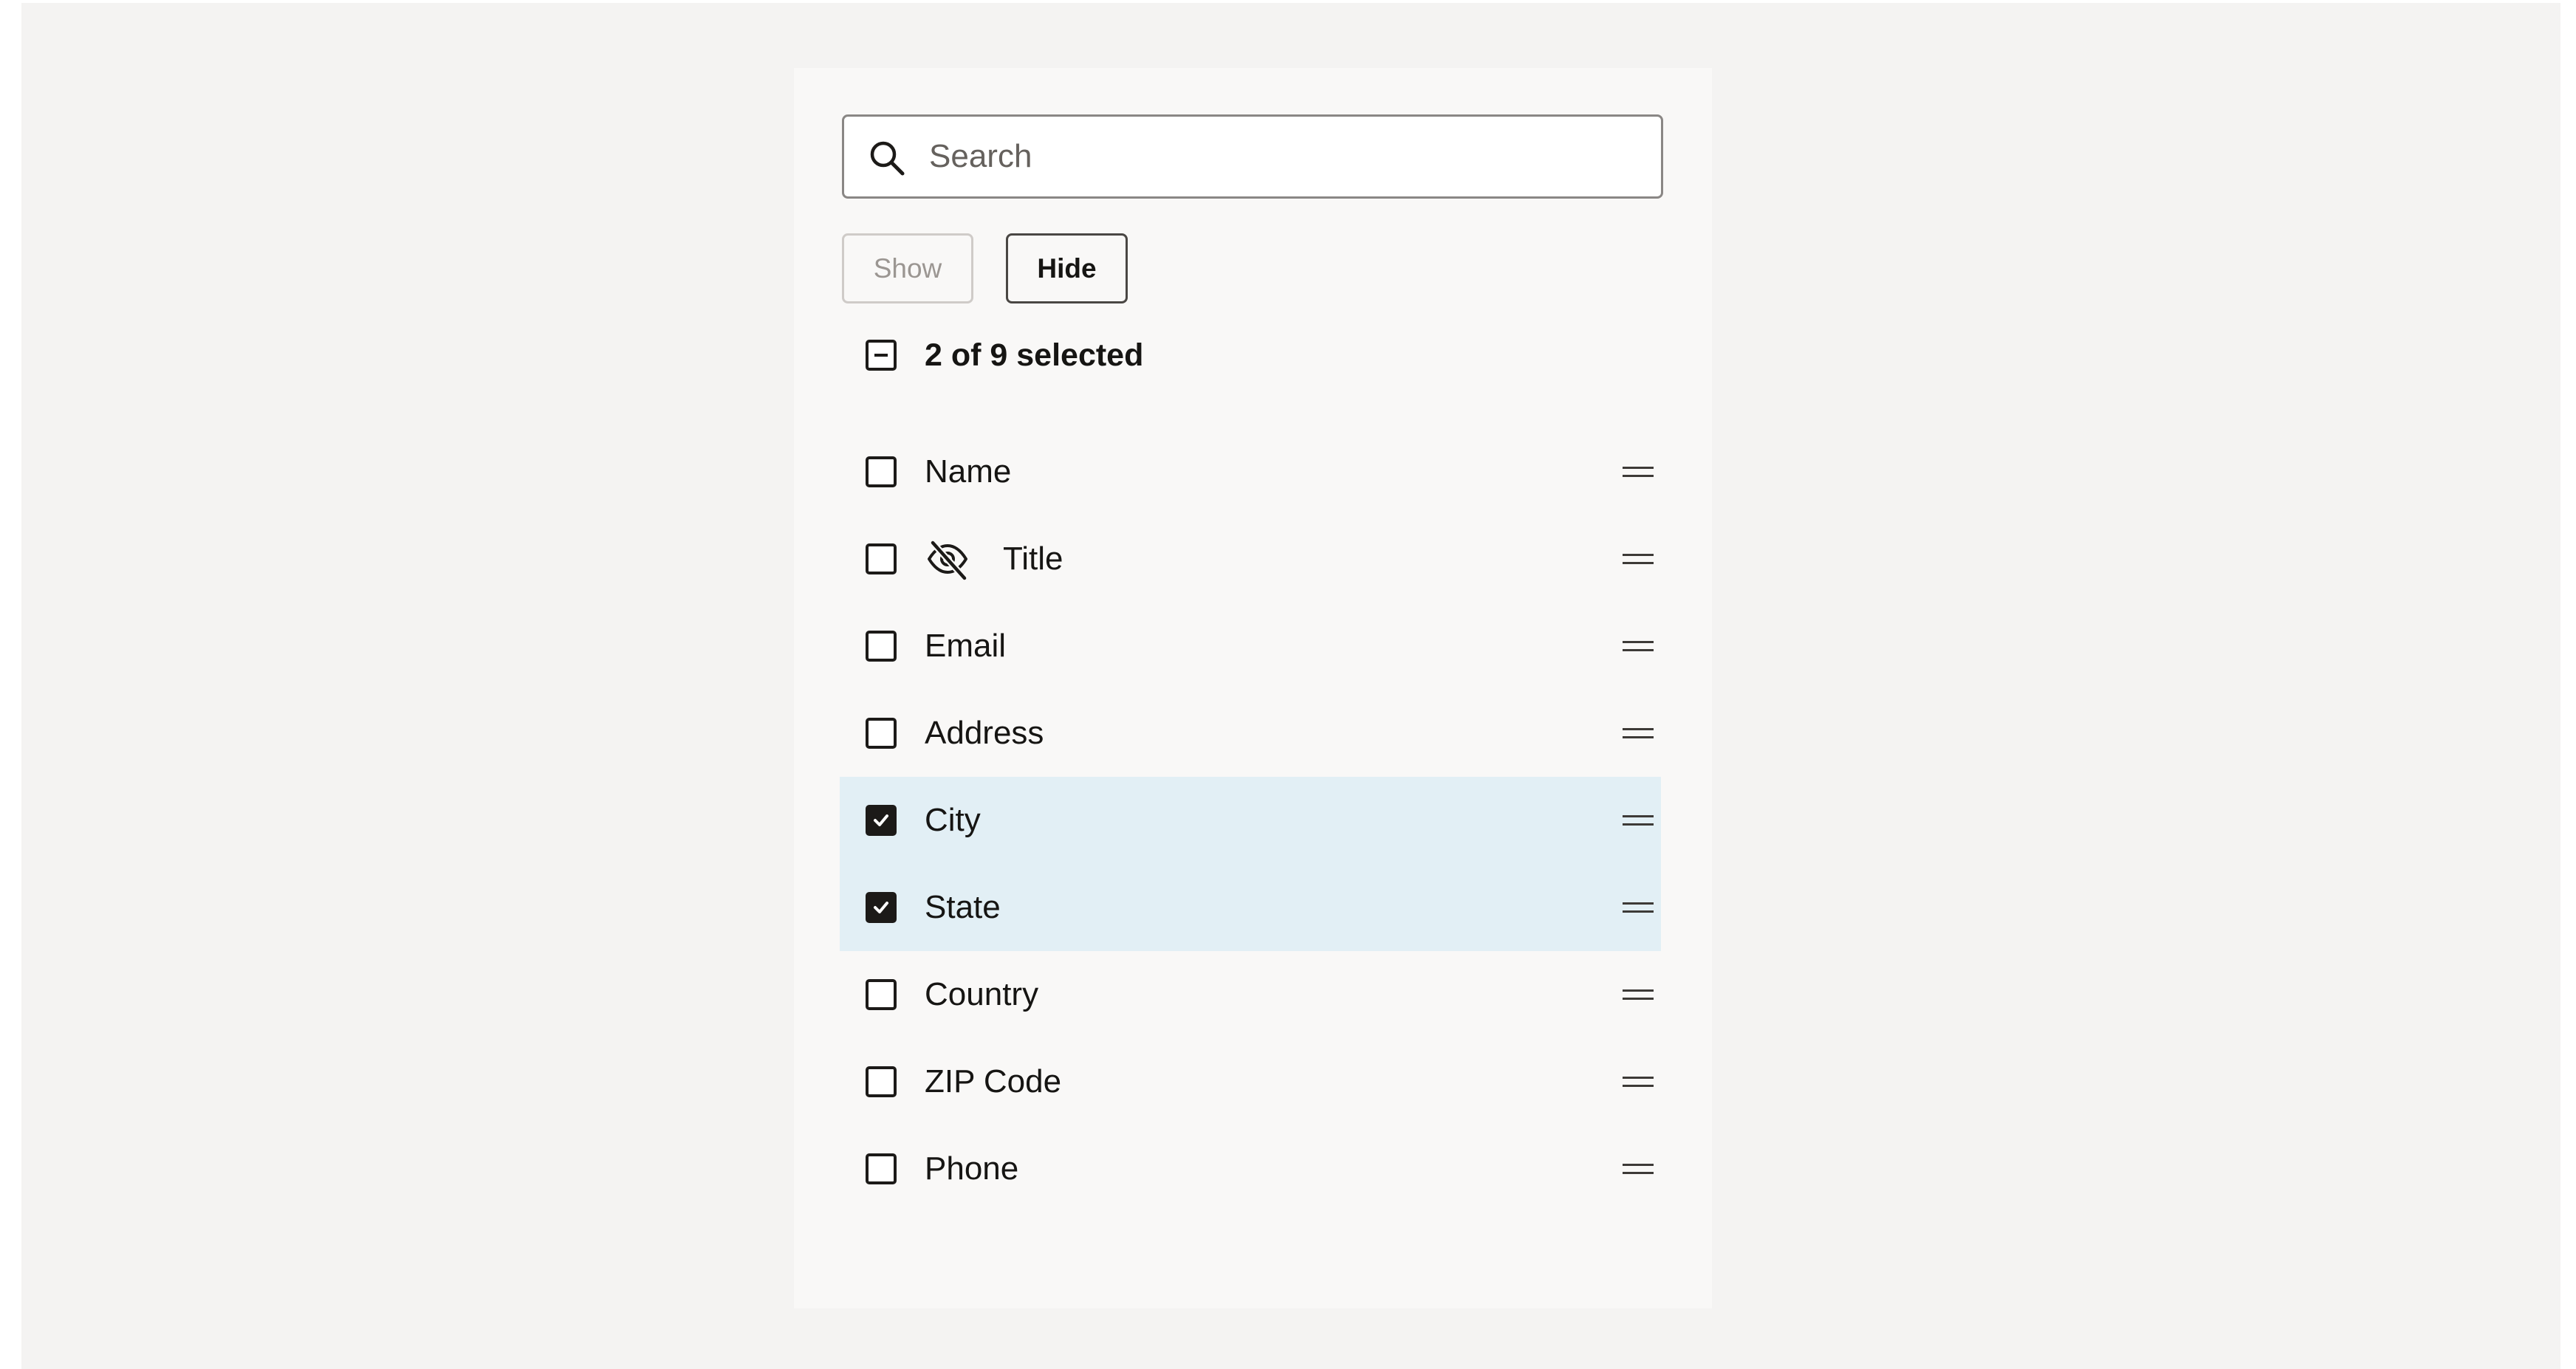 The width and height of the screenshot is (2576, 1369). I want to click on column-label: Name, so click(968, 472).